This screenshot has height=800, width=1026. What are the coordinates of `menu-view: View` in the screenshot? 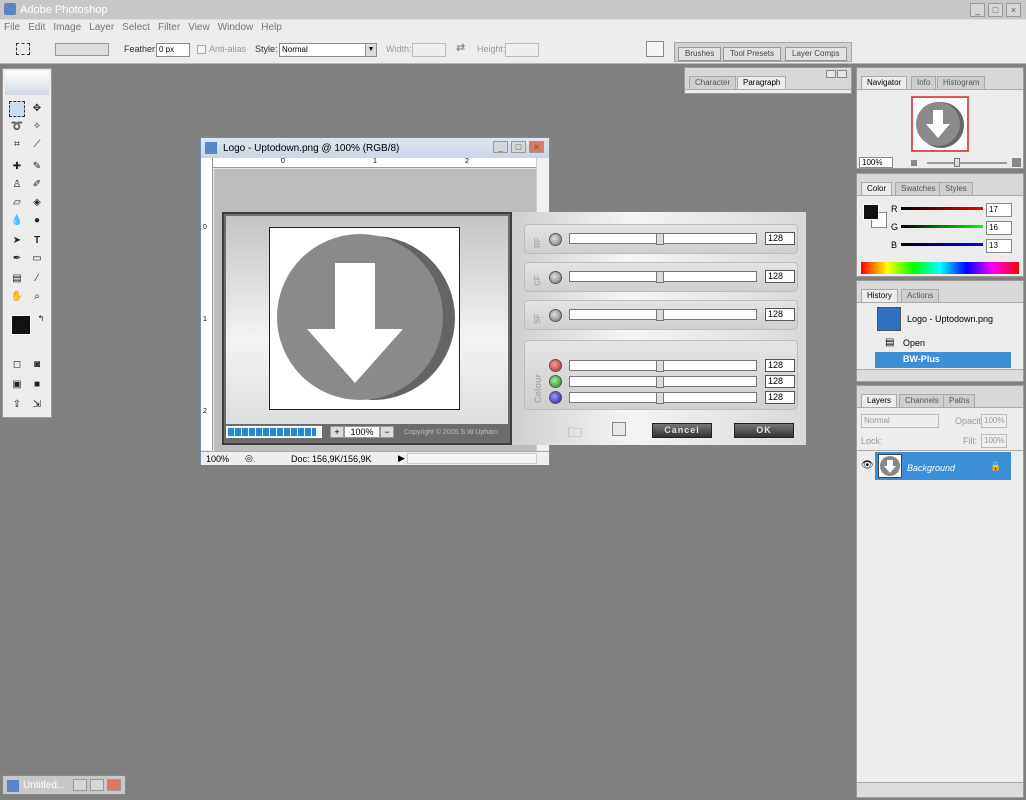 It's located at (199, 27).